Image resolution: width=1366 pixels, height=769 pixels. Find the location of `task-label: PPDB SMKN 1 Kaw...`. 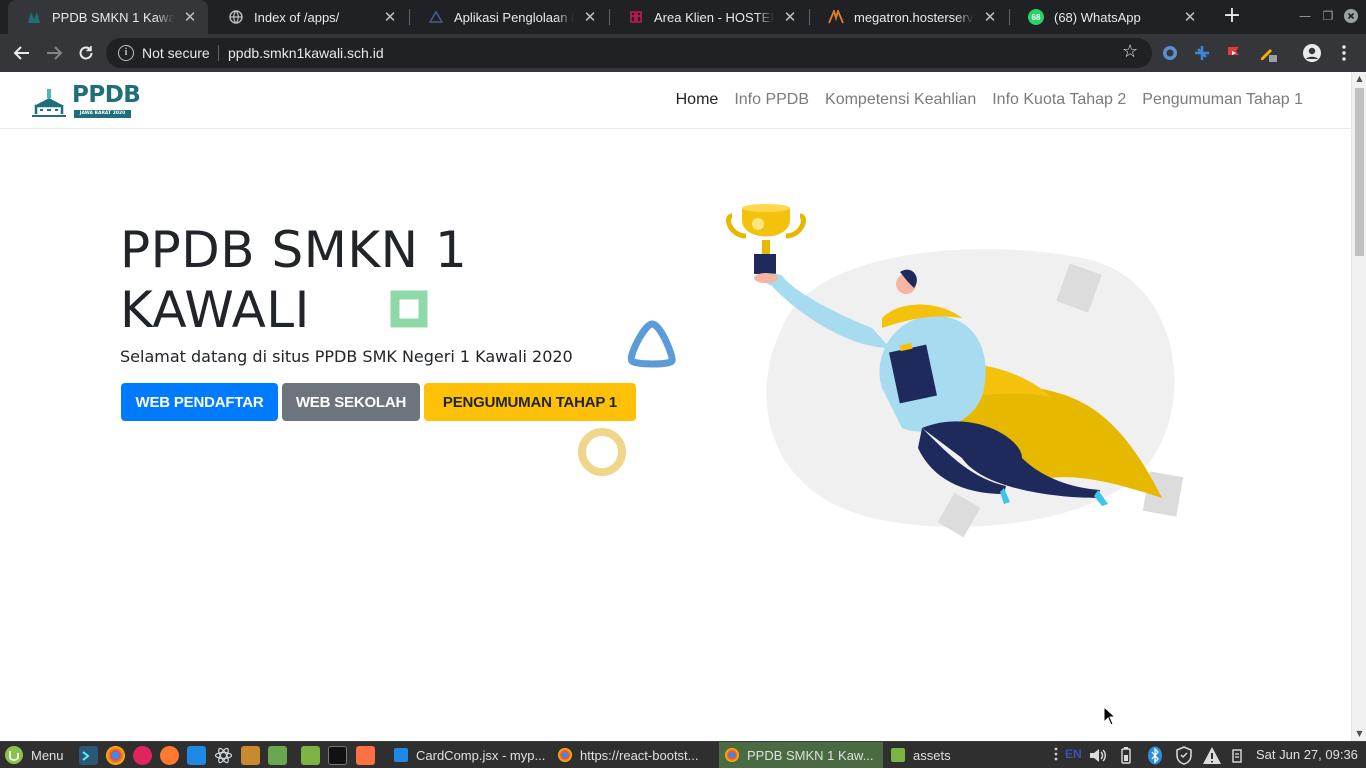

task-label: PPDB SMKN 1 Kaw... is located at coordinates (810, 755).